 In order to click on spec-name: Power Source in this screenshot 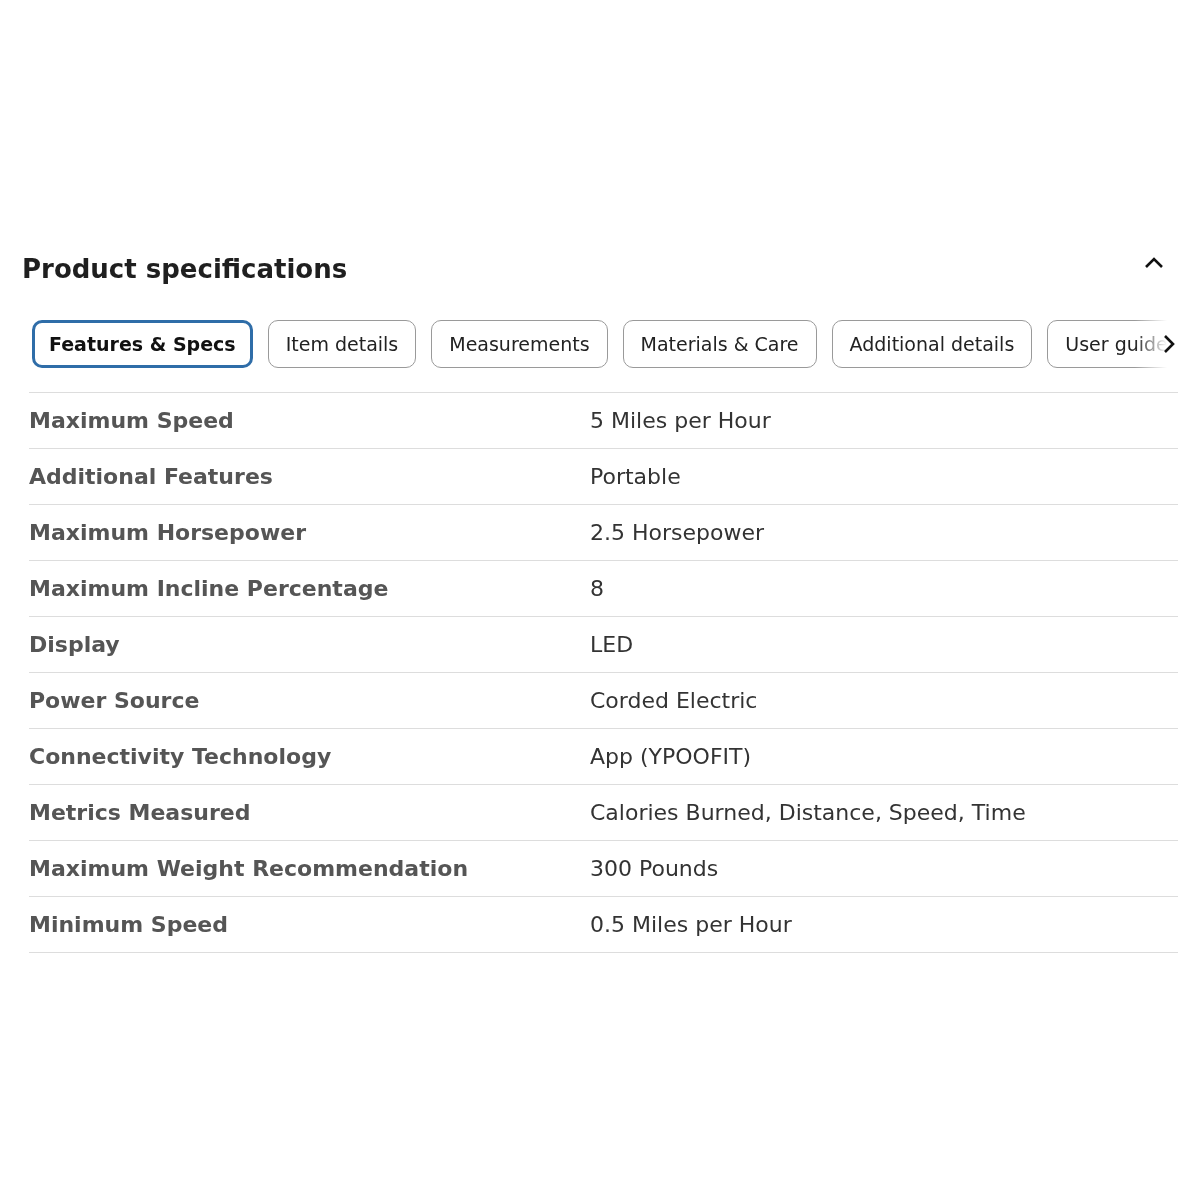, I will do `click(115, 700)`.